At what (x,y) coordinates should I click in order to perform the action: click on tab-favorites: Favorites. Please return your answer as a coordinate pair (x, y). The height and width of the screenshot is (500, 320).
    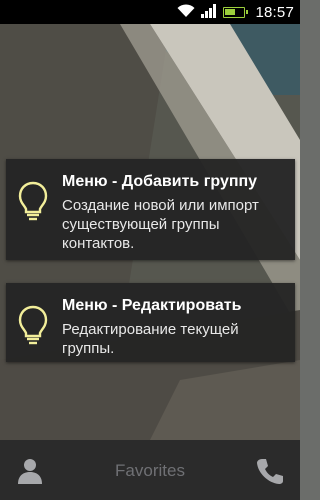
    Looking at the image, I should click on (150, 471).